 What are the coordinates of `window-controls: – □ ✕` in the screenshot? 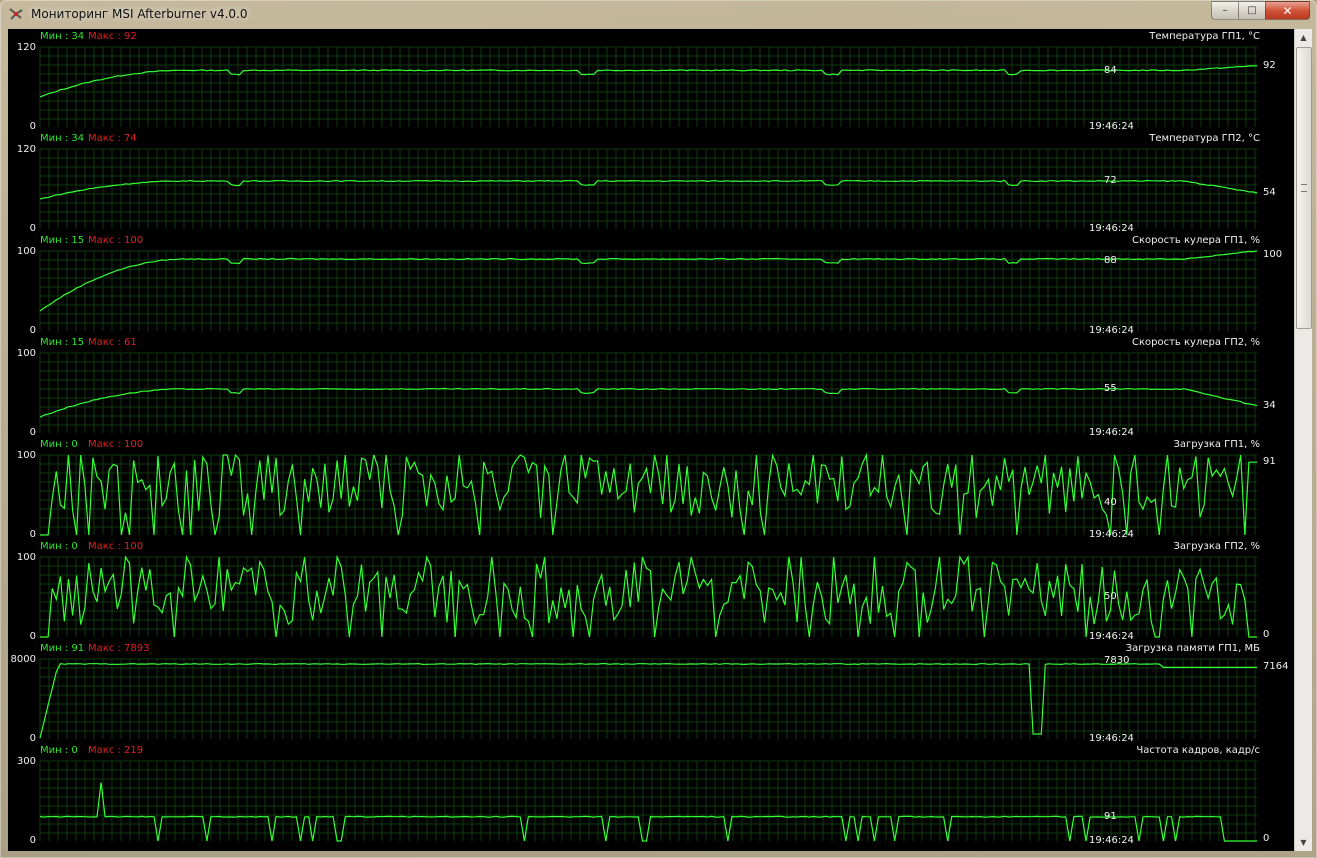 It's located at (1260, 10).